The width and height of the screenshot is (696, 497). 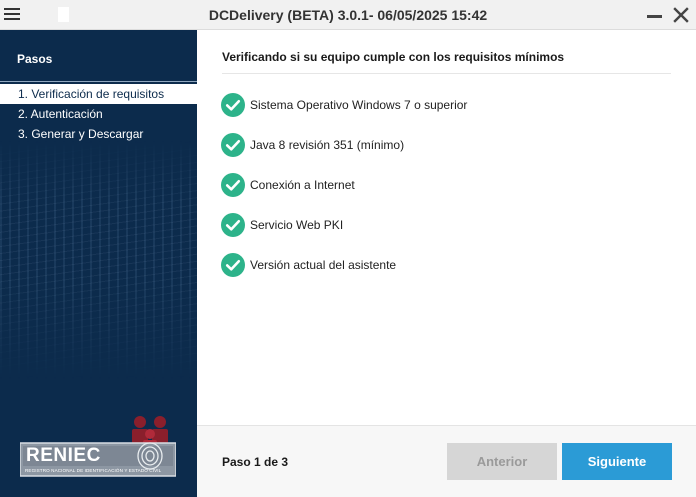 I want to click on requirement-label: Servicio Web PKI, so click(x=297, y=225).